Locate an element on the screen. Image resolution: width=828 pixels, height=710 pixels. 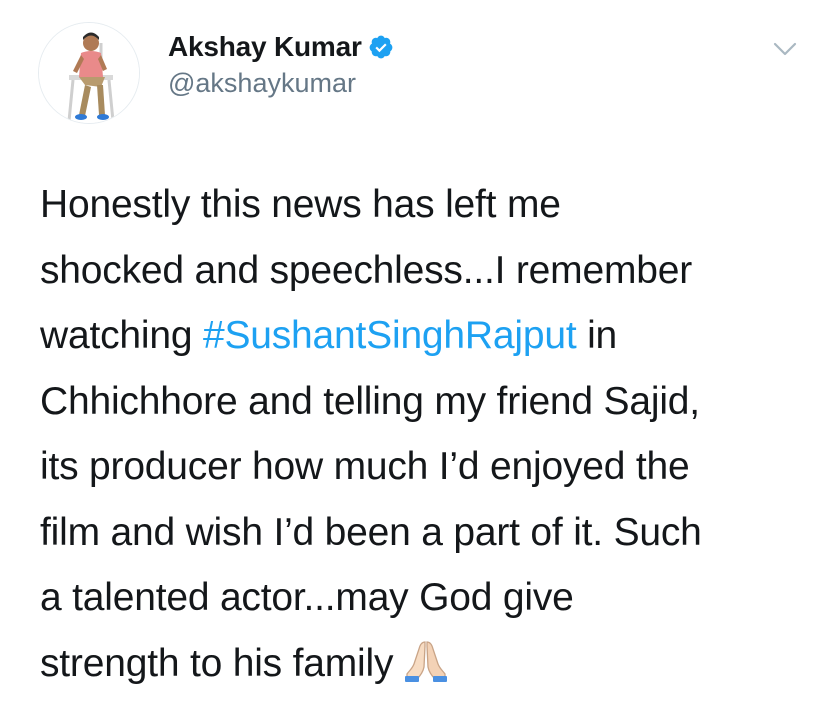
tweet-line: Chhichhore and telling my friend Sajid, is located at coordinates (420, 402).